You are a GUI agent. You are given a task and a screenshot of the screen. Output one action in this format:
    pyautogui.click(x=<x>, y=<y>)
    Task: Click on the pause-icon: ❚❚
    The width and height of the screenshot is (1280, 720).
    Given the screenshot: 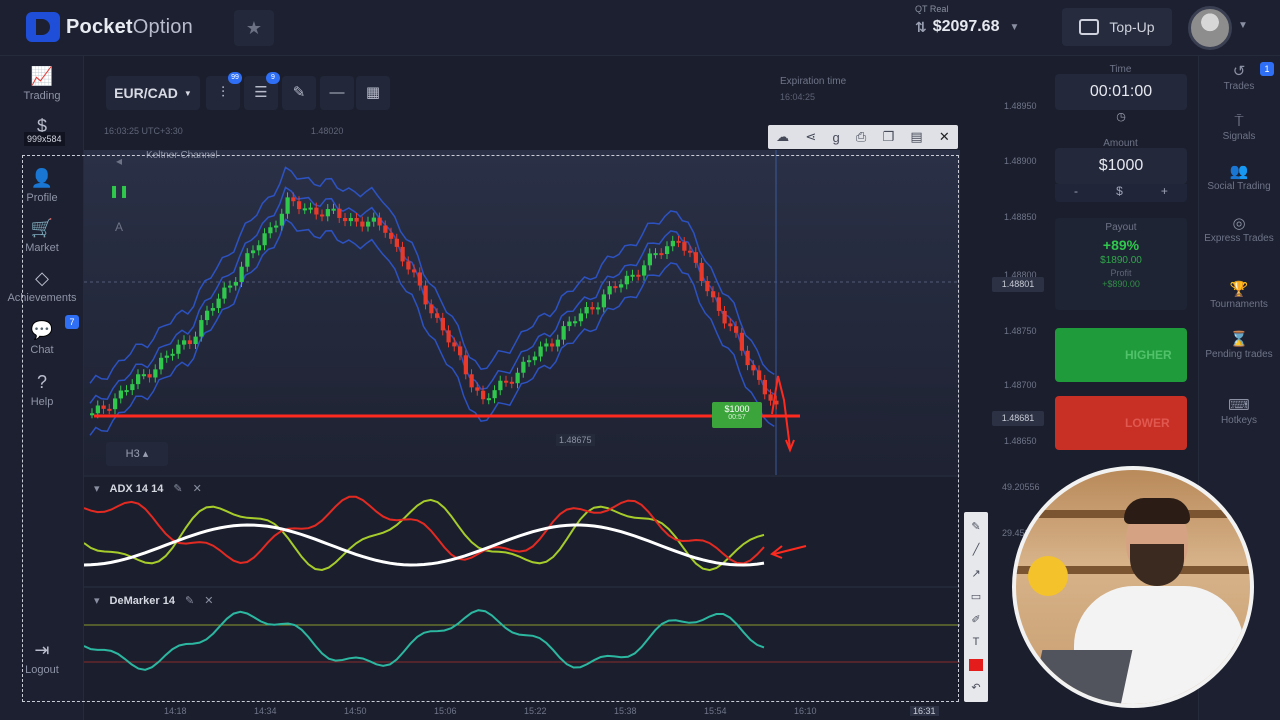 What is the action you would take?
    pyautogui.click(x=119, y=191)
    